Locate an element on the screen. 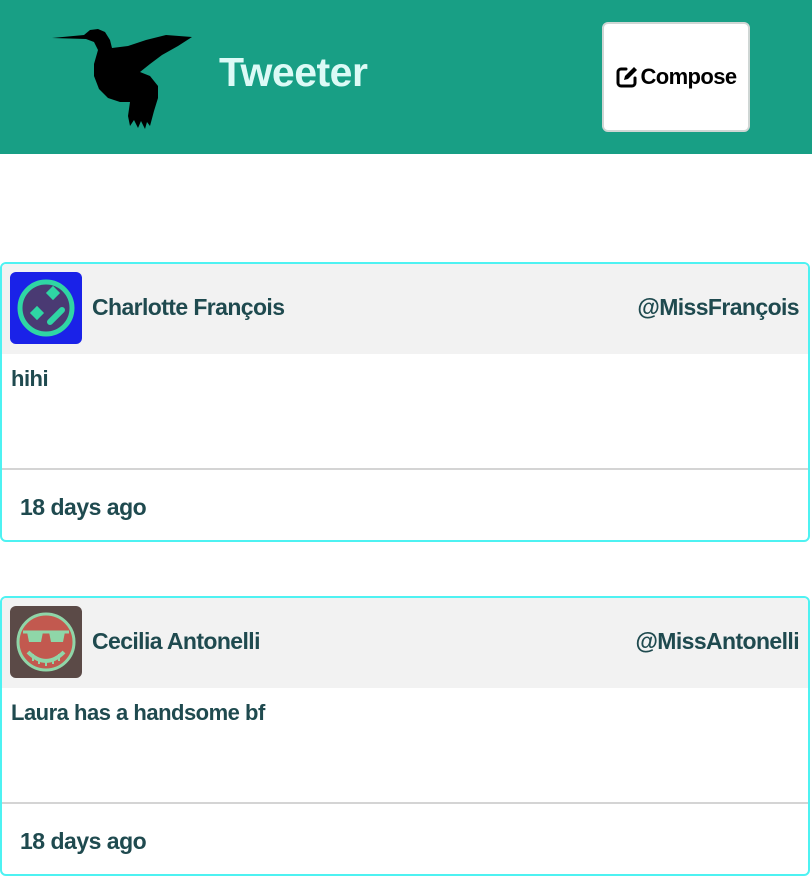 The width and height of the screenshot is (812, 876). tweet-content: Laura has a handsome bf is located at coordinates (138, 712).